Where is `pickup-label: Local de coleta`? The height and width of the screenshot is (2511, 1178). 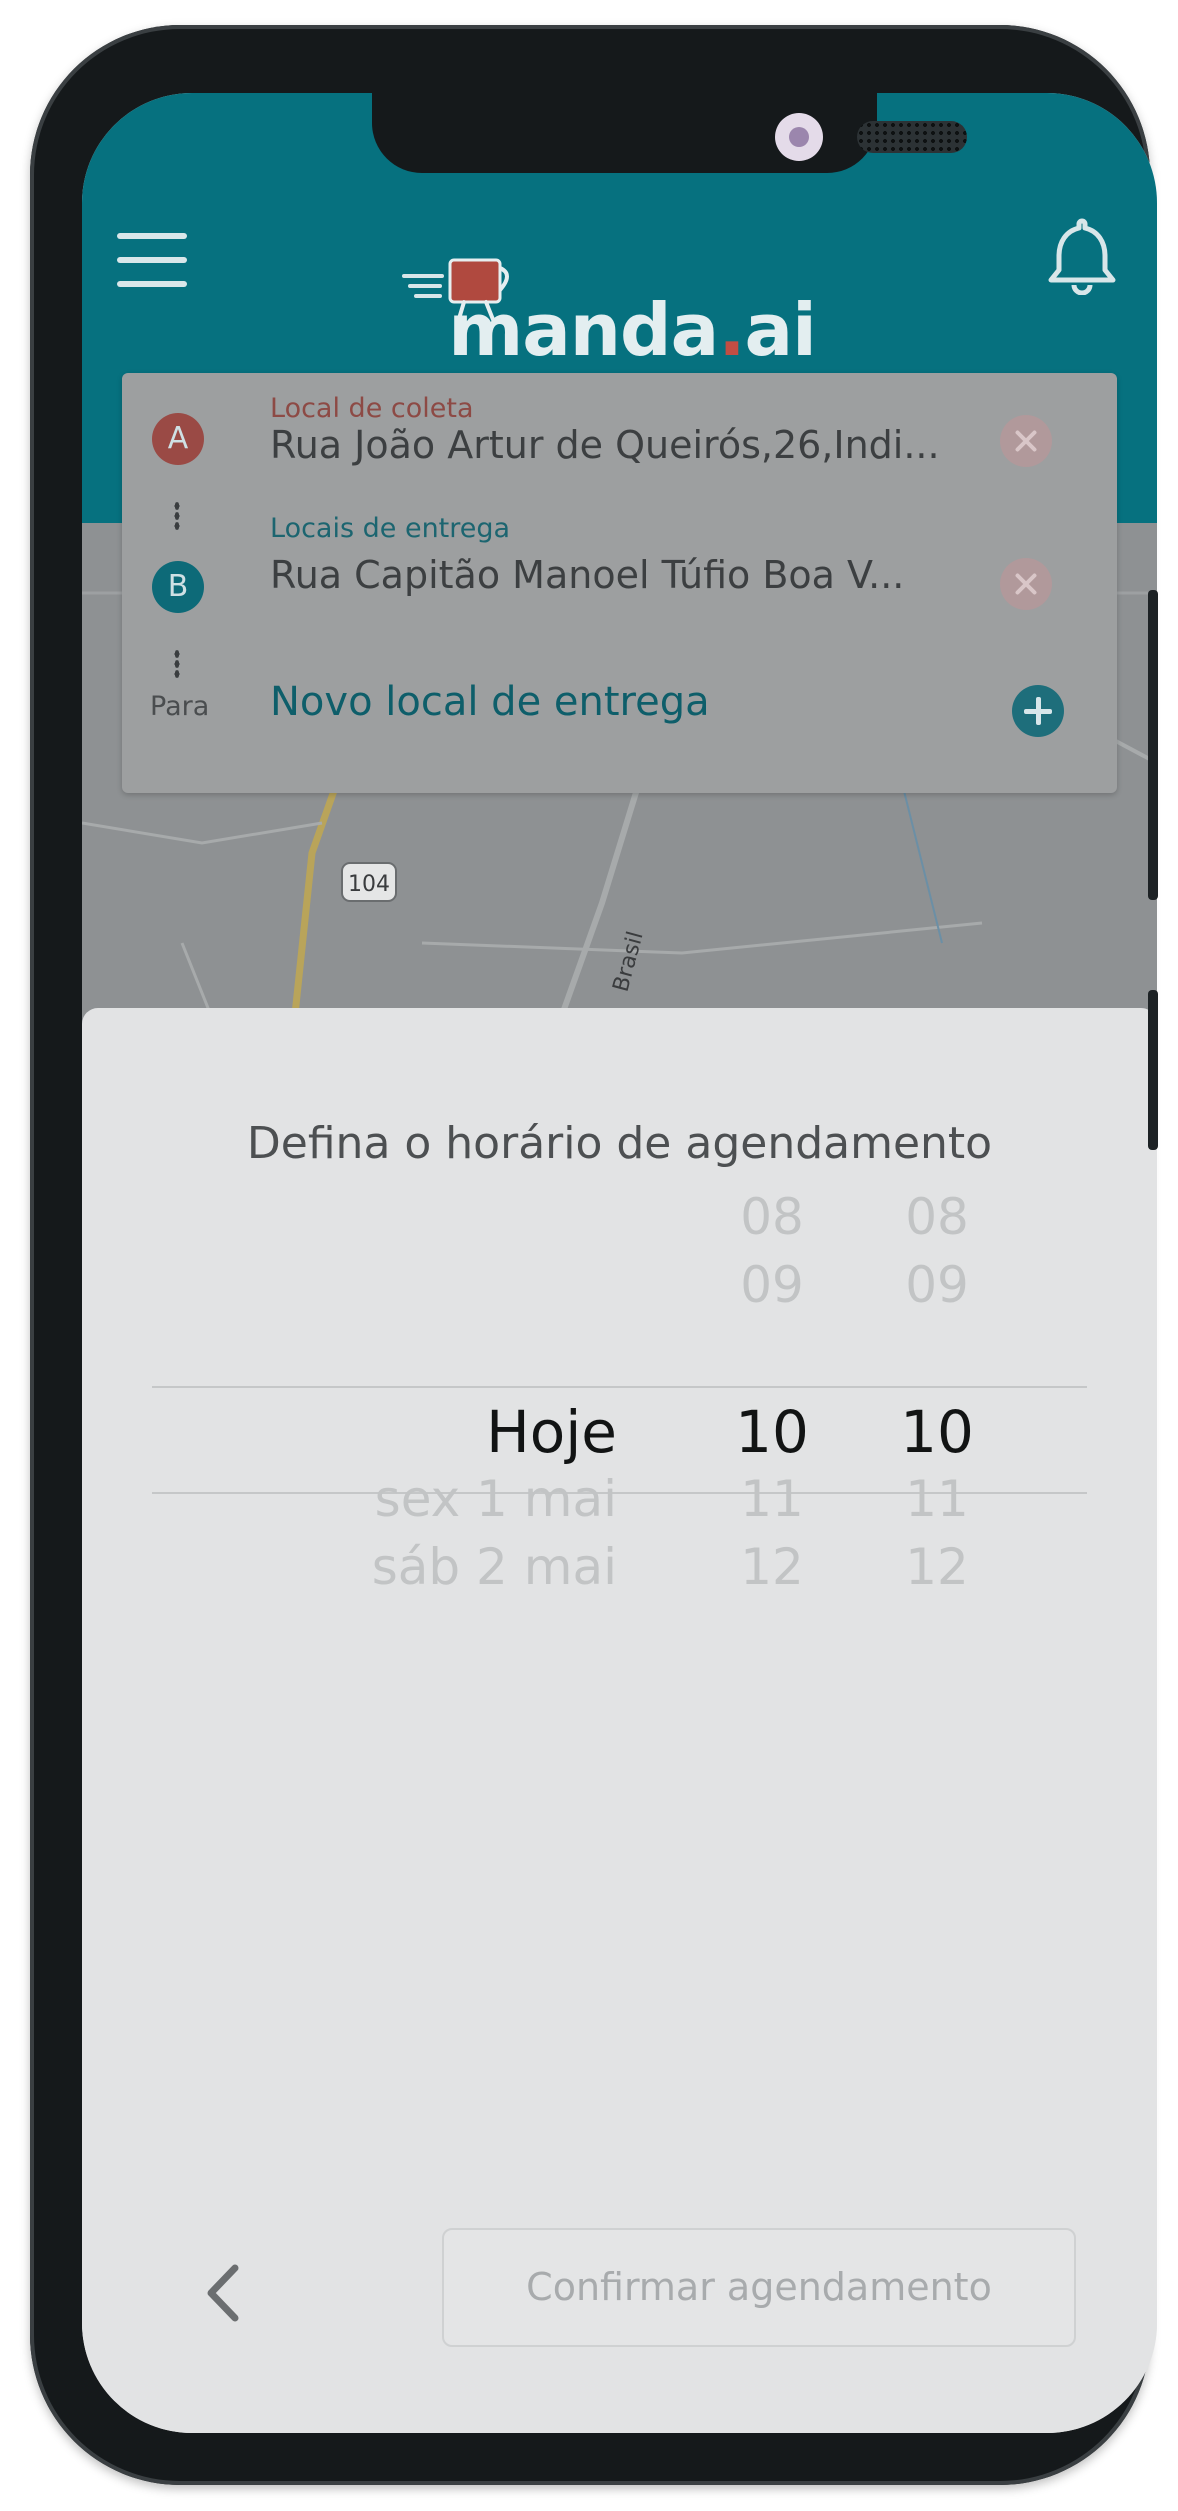
pickup-label: Local de coleta is located at coordinates (372, 408).